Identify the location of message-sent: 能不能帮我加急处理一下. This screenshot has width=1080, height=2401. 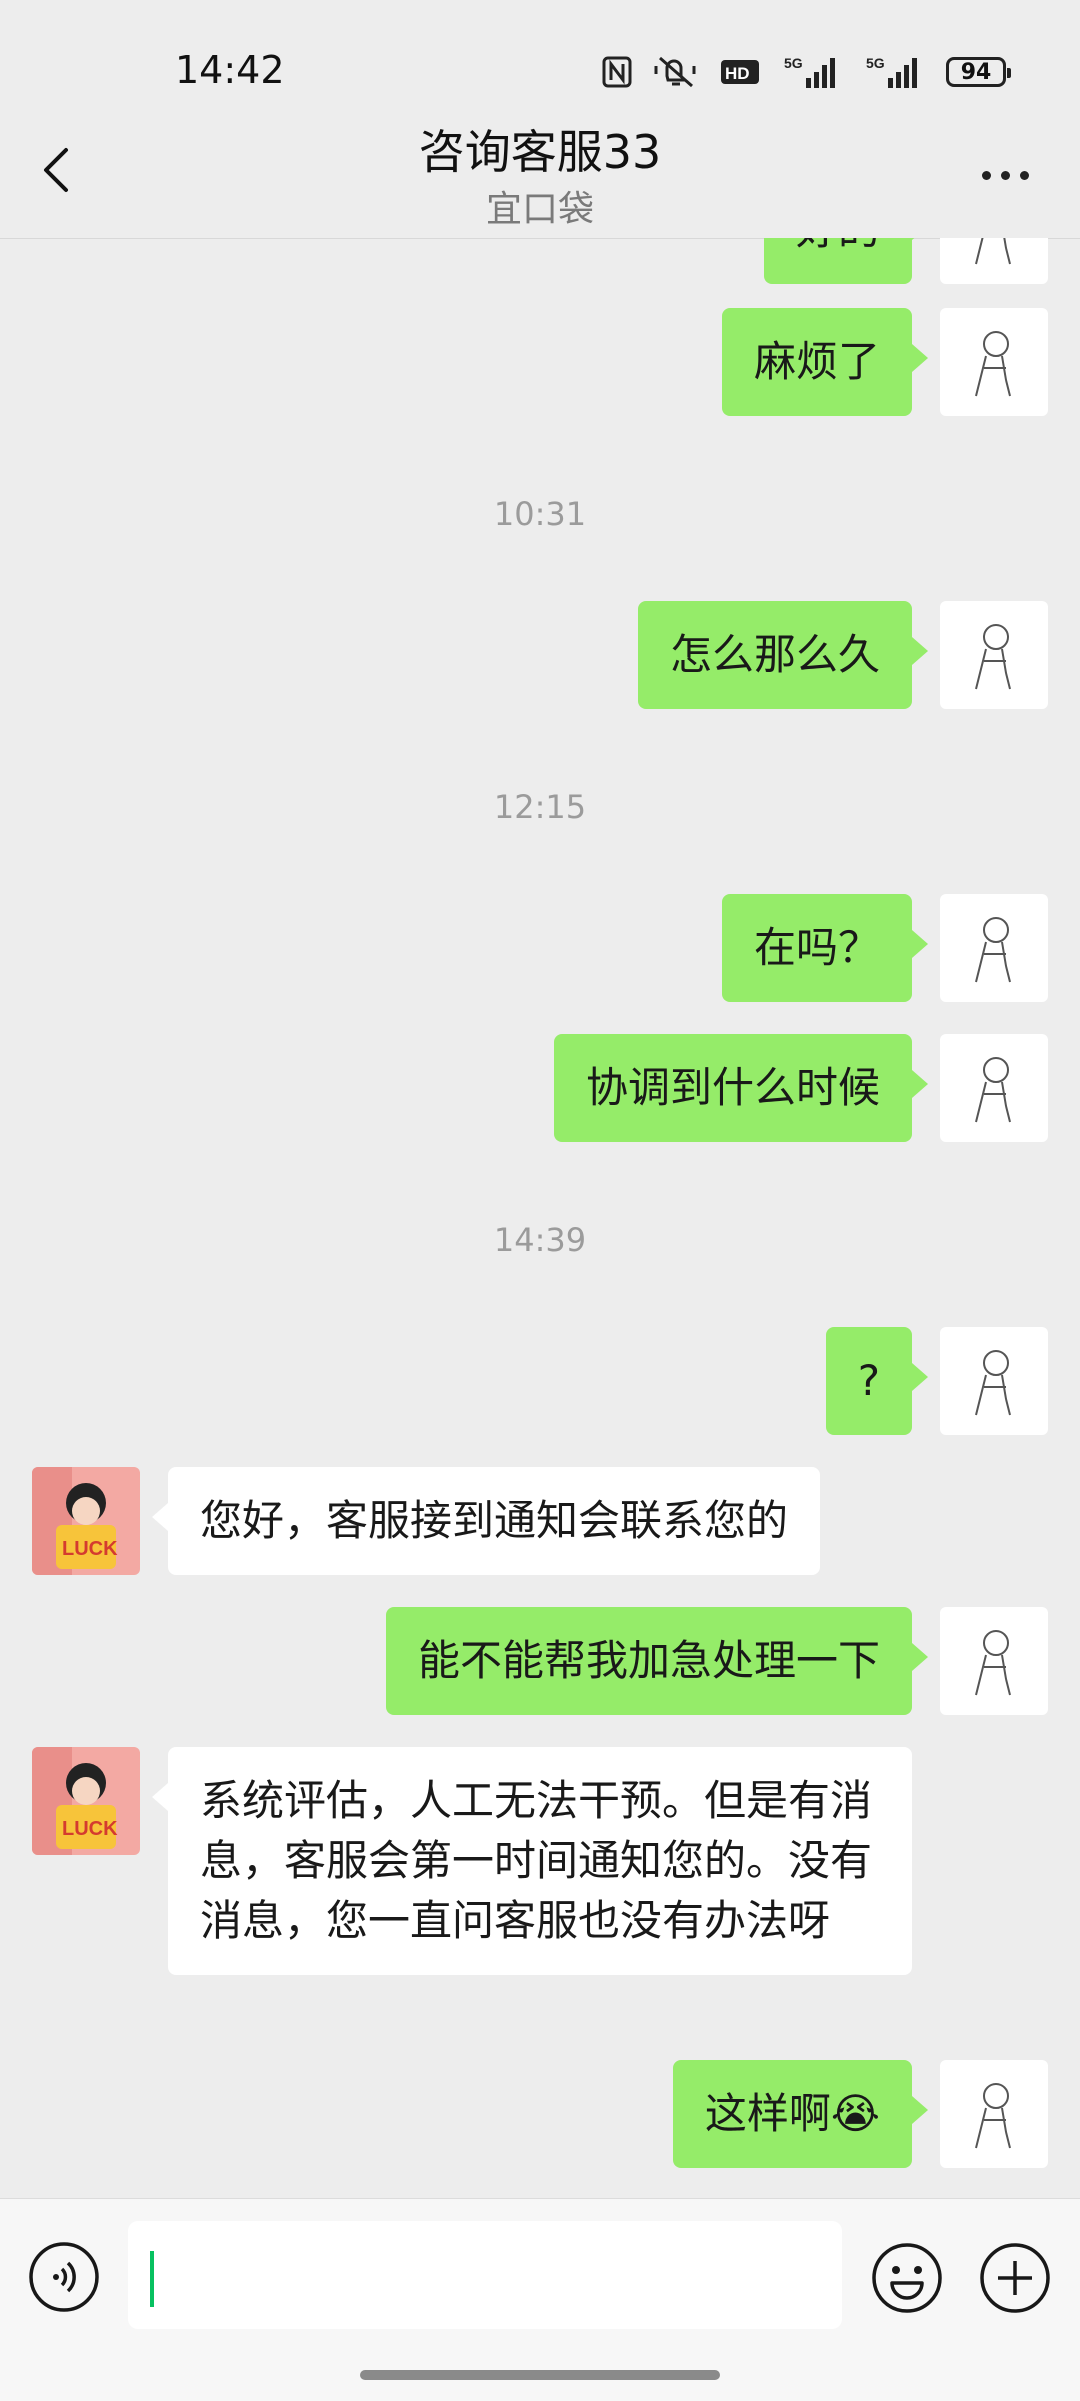
(716, 1661).